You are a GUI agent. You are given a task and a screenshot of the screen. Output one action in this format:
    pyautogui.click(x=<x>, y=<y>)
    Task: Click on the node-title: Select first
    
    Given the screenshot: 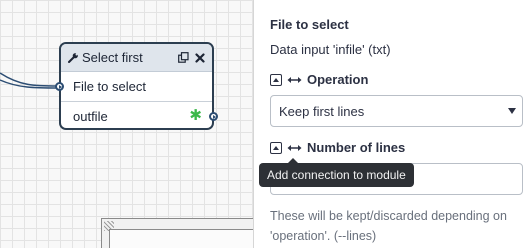 What is the action you would take?
    pyautogui.click(x=112, y=57)
    